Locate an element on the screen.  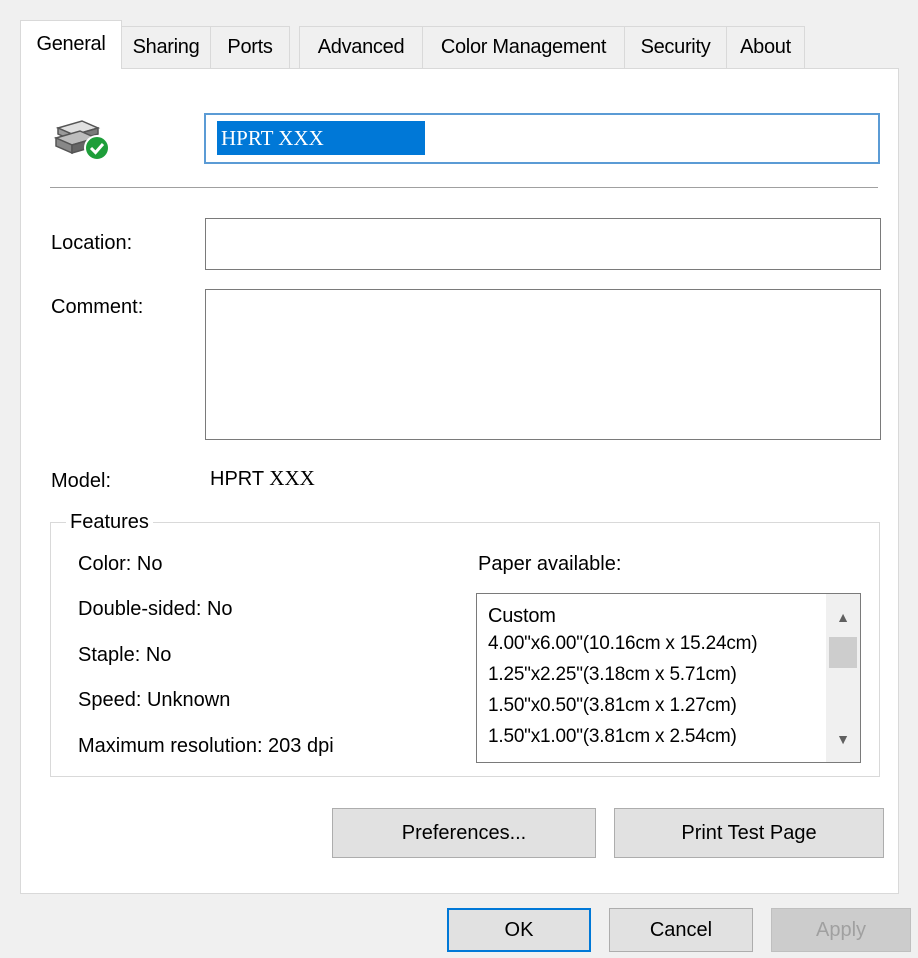
tab-security: Security is located at coordinates (675, 47).